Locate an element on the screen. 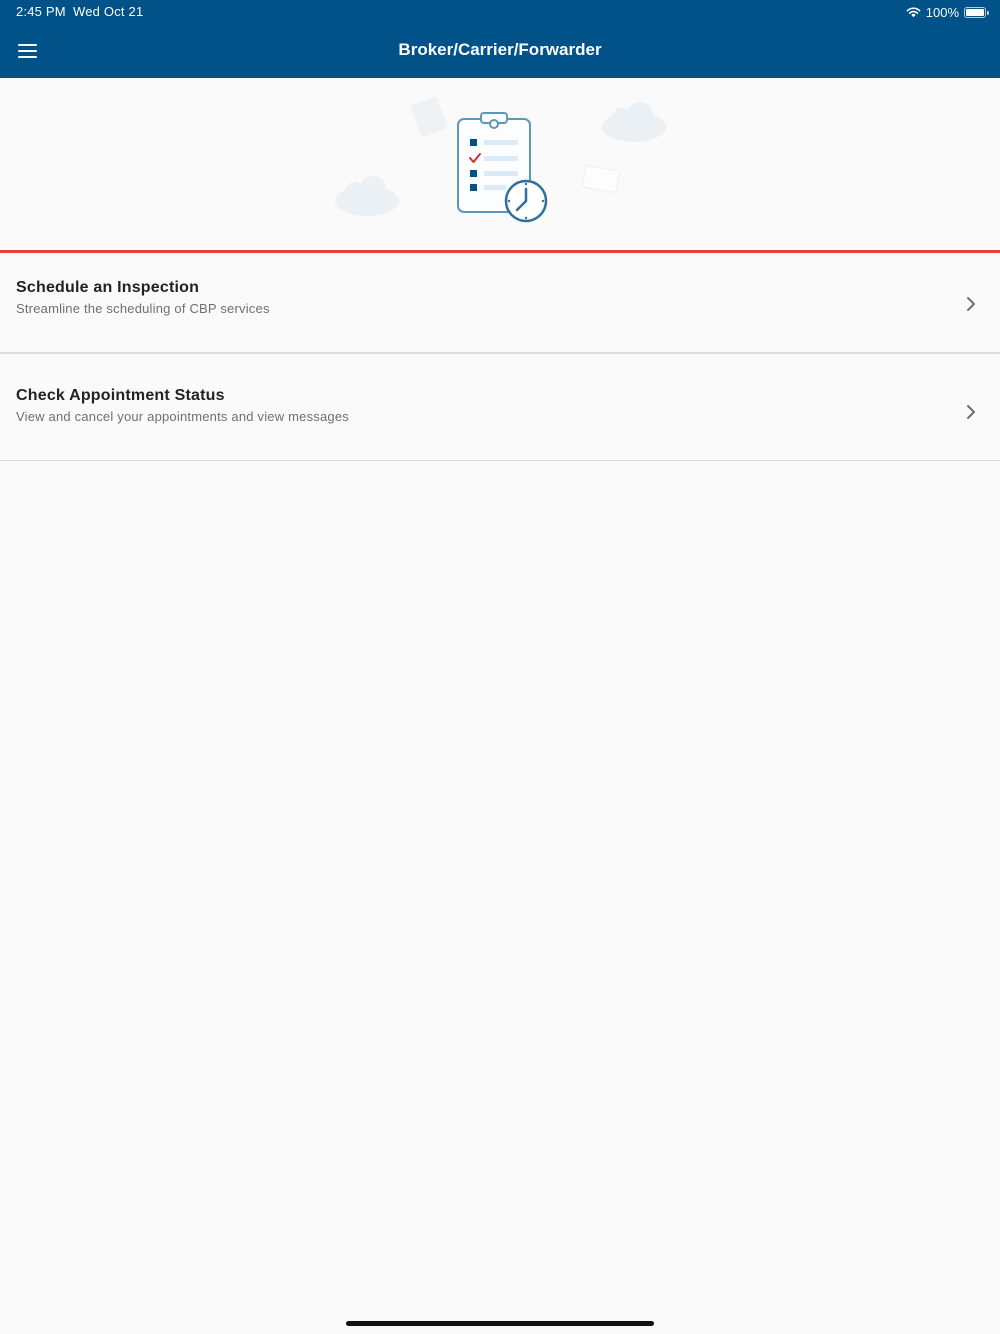 The width and height of the screenshot is (1000, 1334). paper-left-icon is located at coordinates (429, 117).